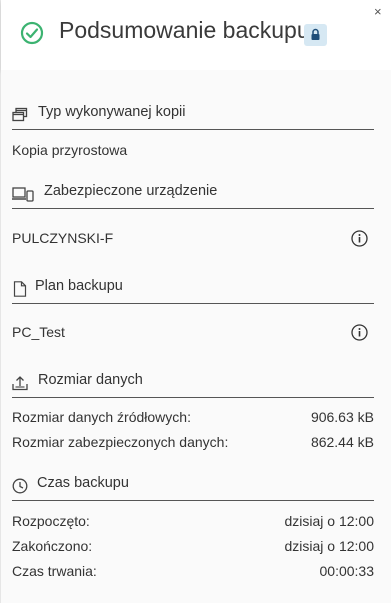  I want to click on document-icon, so click(20, 289).